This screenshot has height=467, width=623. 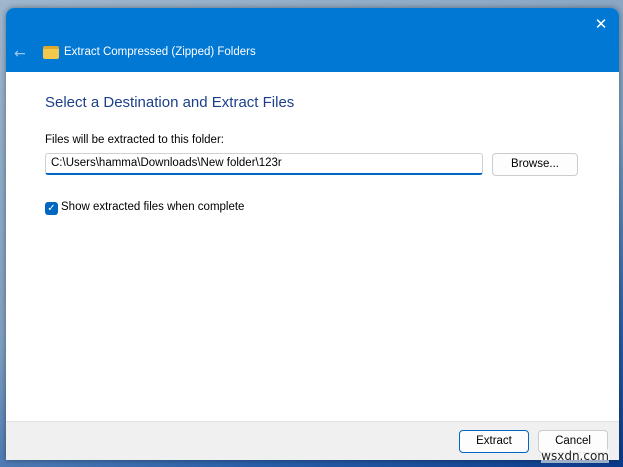 What do you see at coordinates (51, 52) in the screenshot?
I see `zip-folder-icon` at bounding box center [51, 52].